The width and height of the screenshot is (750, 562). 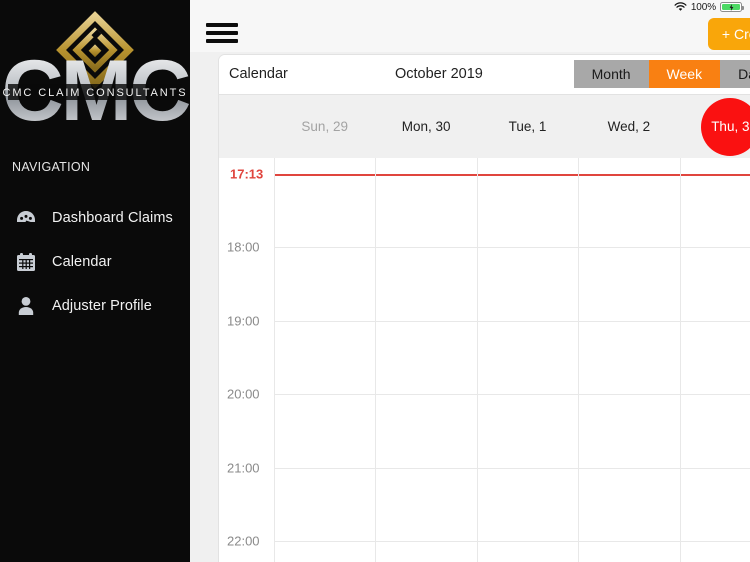 I want to click on wifi-icon, so click(x=680, y=6).